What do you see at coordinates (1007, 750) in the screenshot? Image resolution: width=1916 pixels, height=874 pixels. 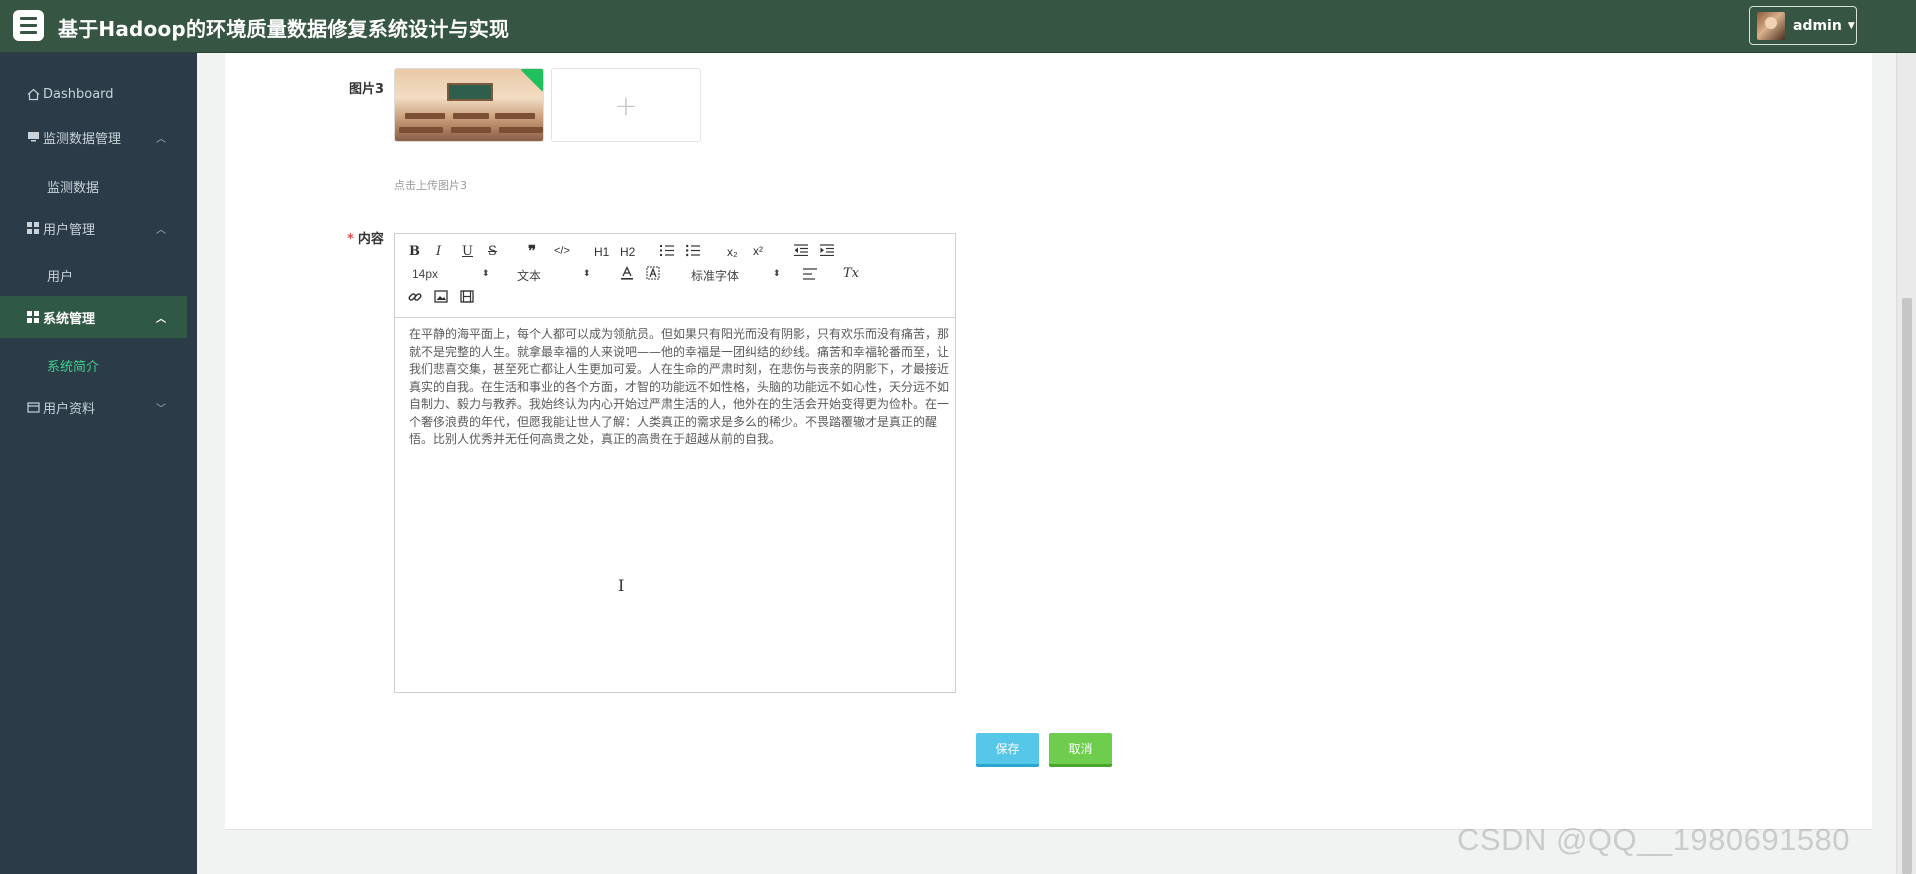 I see `save-button: 保存` at bounding box center [1007, 750].